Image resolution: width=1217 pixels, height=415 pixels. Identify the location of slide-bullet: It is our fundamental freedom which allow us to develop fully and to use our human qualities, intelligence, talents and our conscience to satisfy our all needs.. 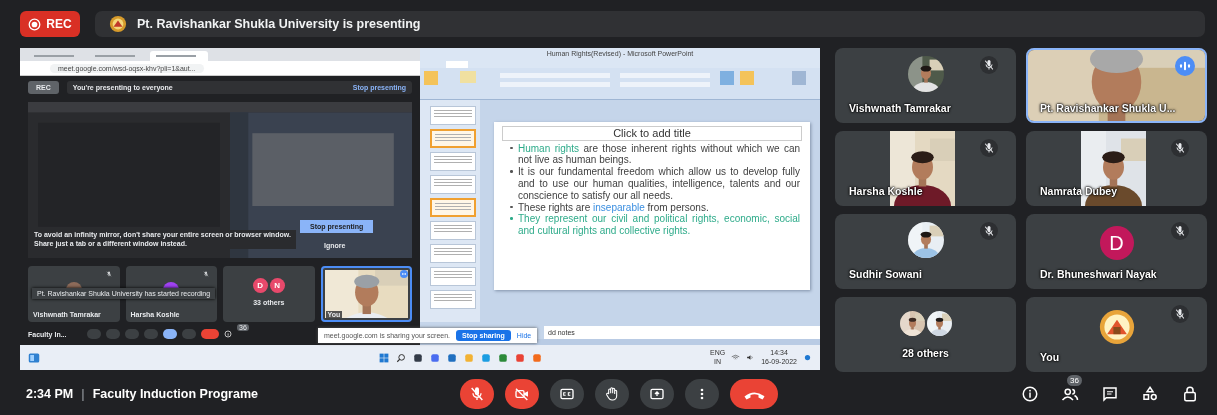
(655, 184).